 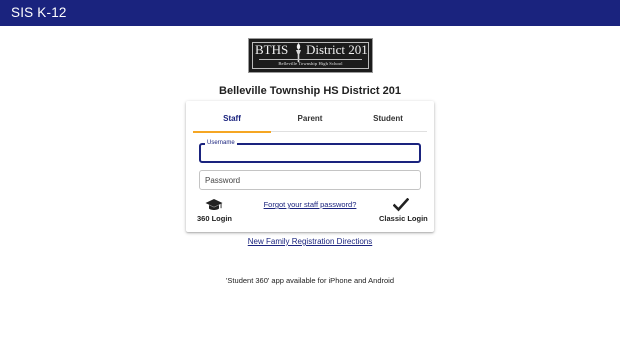 I want to click on username-input, so click(x=310, y=153).